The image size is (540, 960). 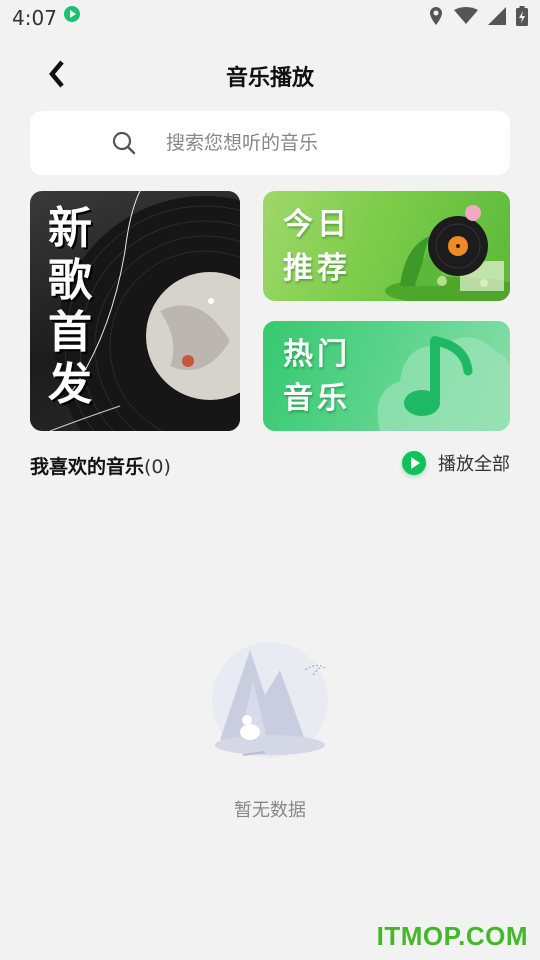 I want to click on today-recommend-line: 推荐, so click(x=317, y=268).